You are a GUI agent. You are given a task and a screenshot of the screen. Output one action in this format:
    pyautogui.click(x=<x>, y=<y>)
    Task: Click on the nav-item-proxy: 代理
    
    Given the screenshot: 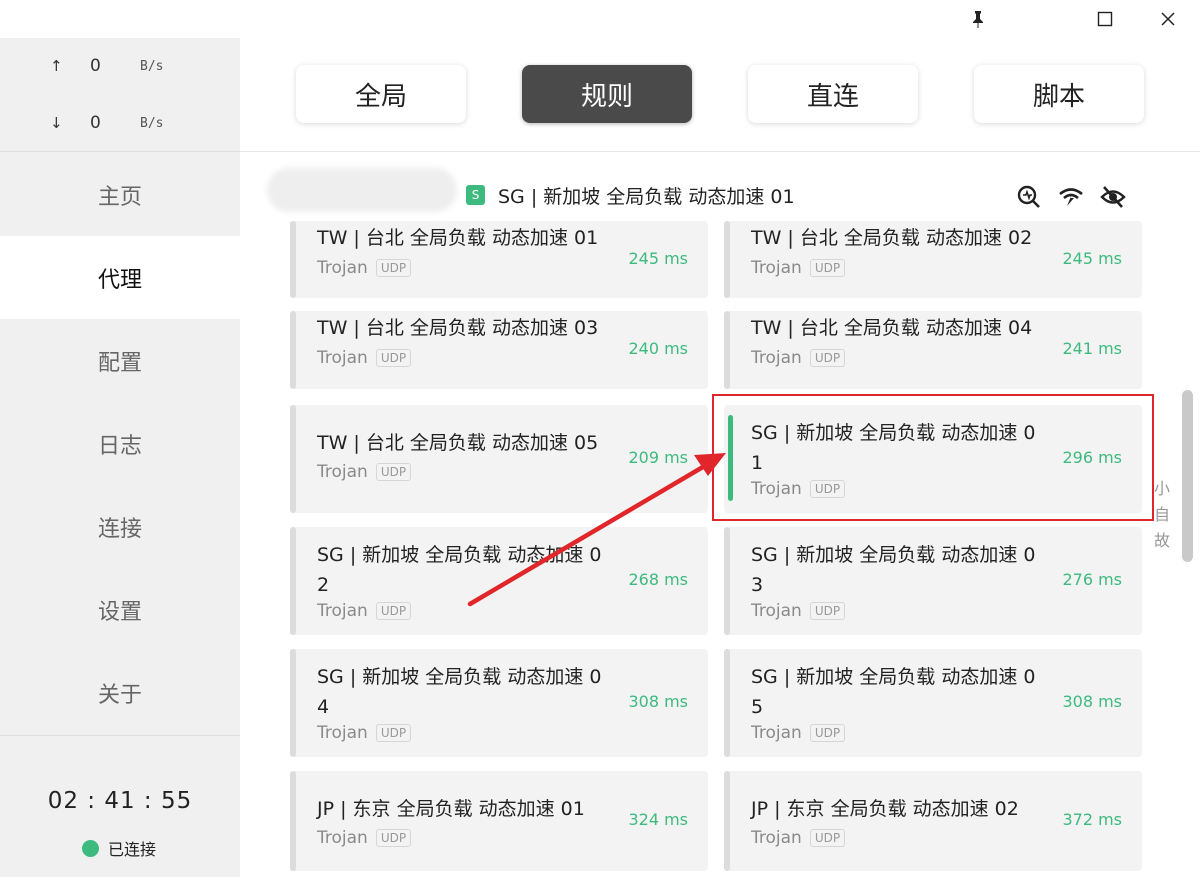 What is the action you would take?
    pyautogui.click(x=120, y=277)
    